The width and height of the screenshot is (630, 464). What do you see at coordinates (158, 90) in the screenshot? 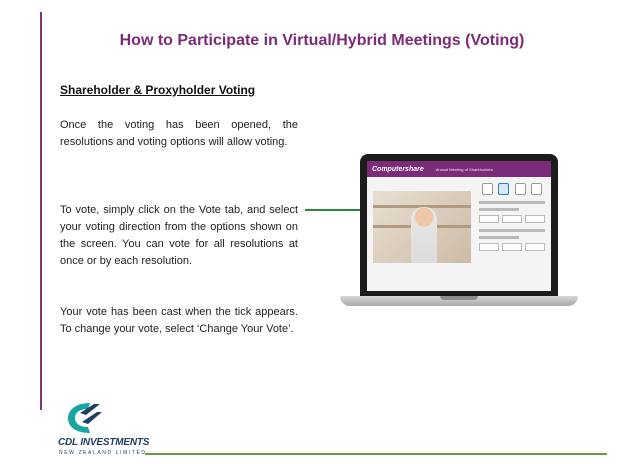
I see `section-subheading: Shareholder & Proxyholder Voting` at bounding box center [158, 90].